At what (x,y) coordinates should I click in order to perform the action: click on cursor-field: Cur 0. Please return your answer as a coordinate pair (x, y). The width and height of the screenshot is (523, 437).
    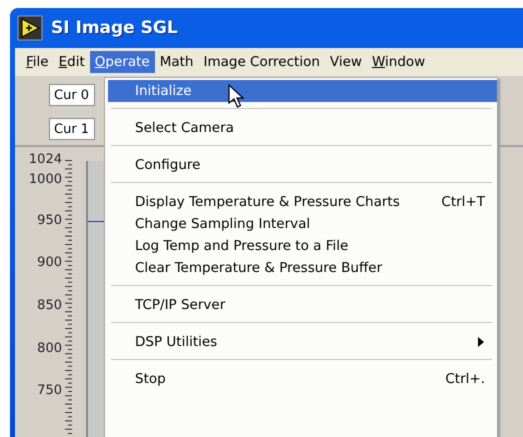
    Looking at the image, I should click on (72, 95).